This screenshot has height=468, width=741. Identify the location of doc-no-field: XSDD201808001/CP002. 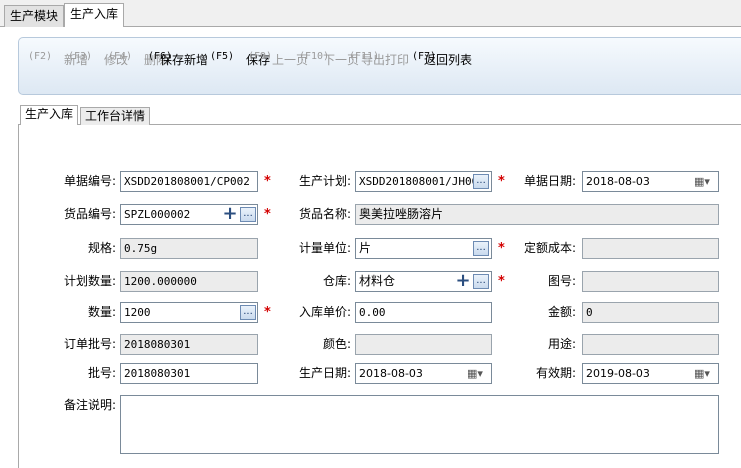
(189, 181).